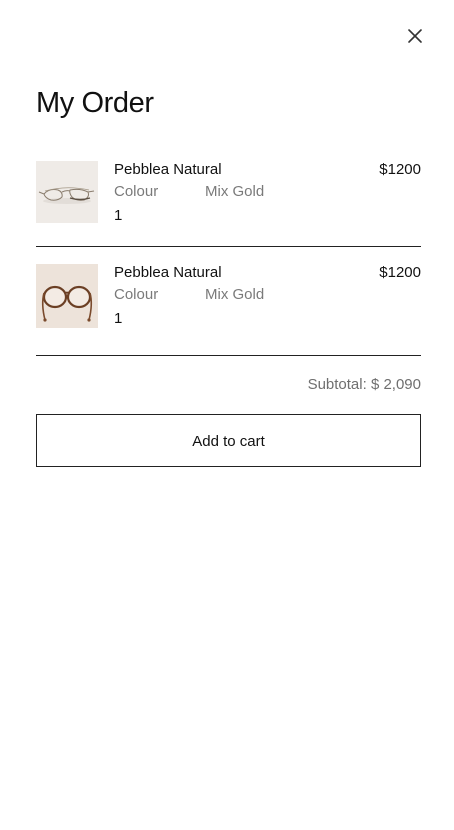 This screenshot has height=830, width=454. What do you see at coordinates (364, 384) in the screenshot?
I see `subtotal: Subtotal: $ 2,090` at bounding box center [364, 384].